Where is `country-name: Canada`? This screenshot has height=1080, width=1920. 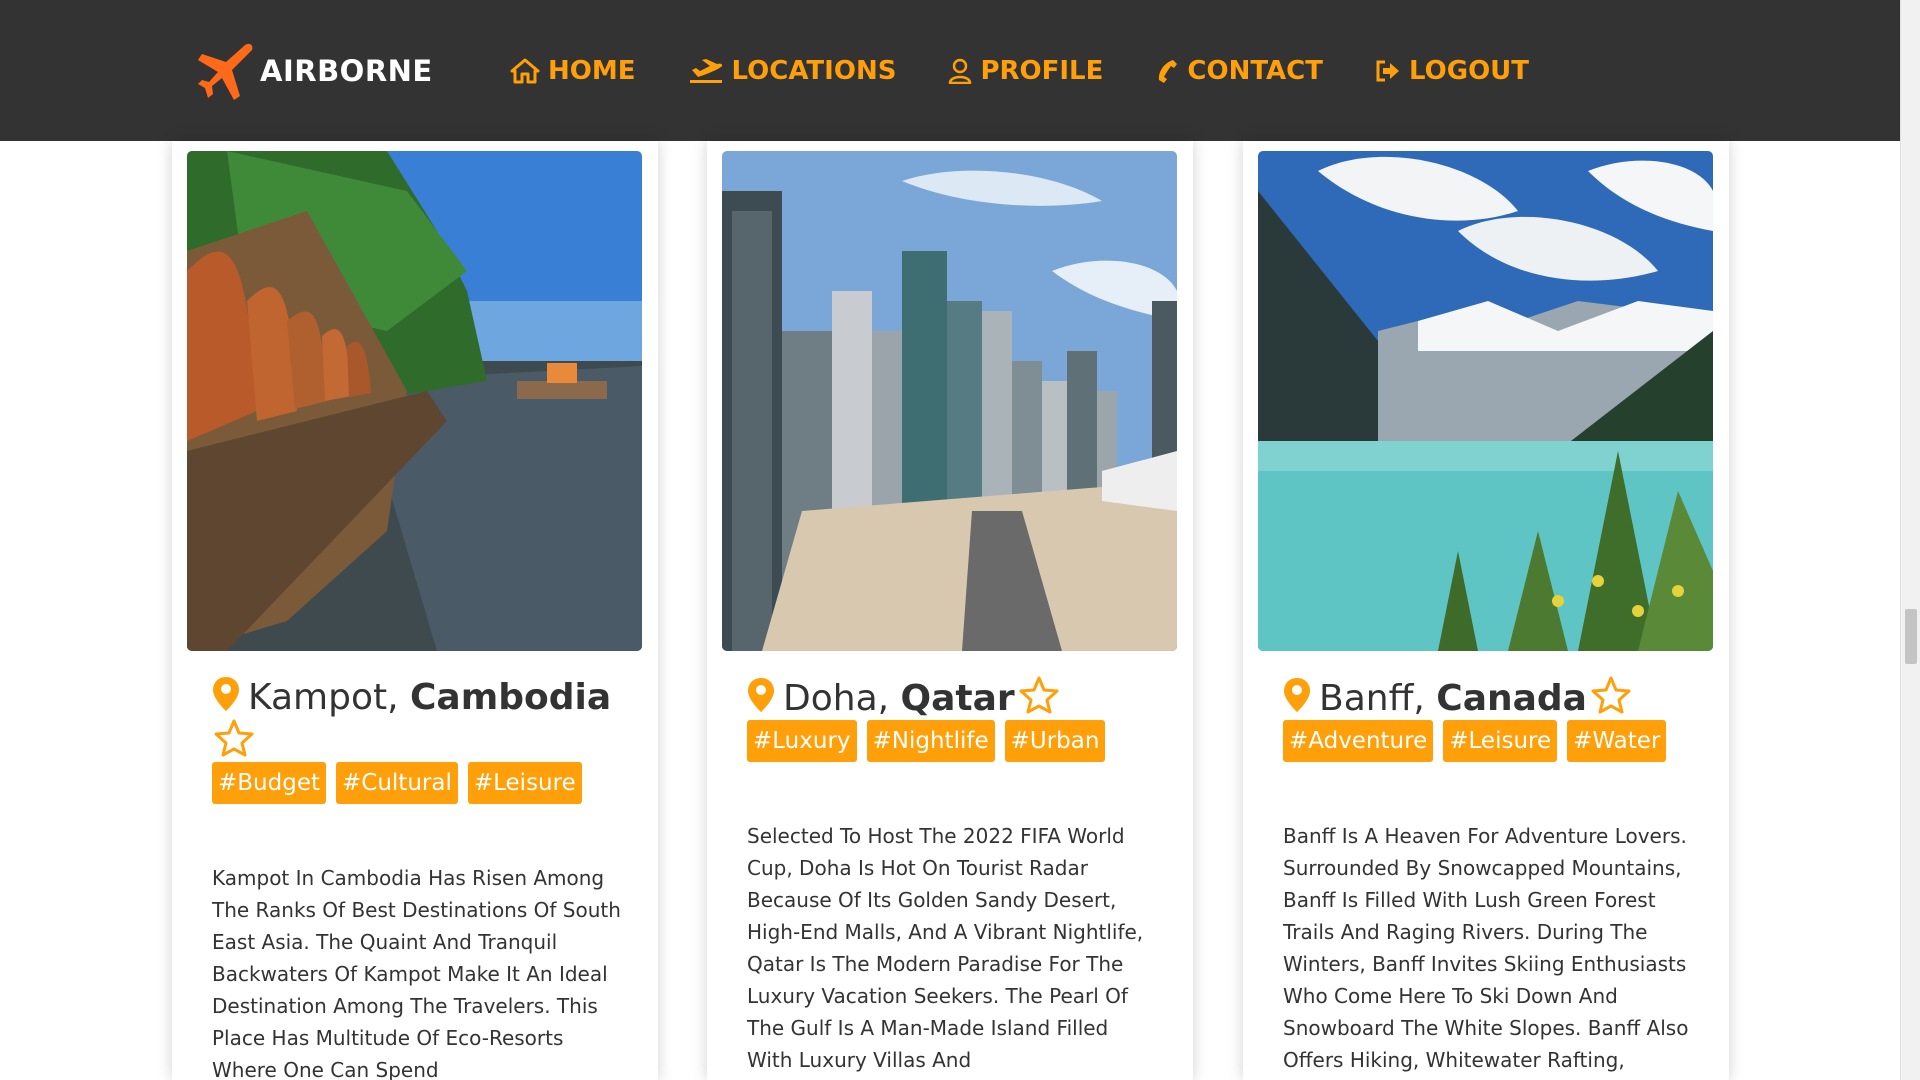 country-name: Canada is located at coordinates (1511, 698).